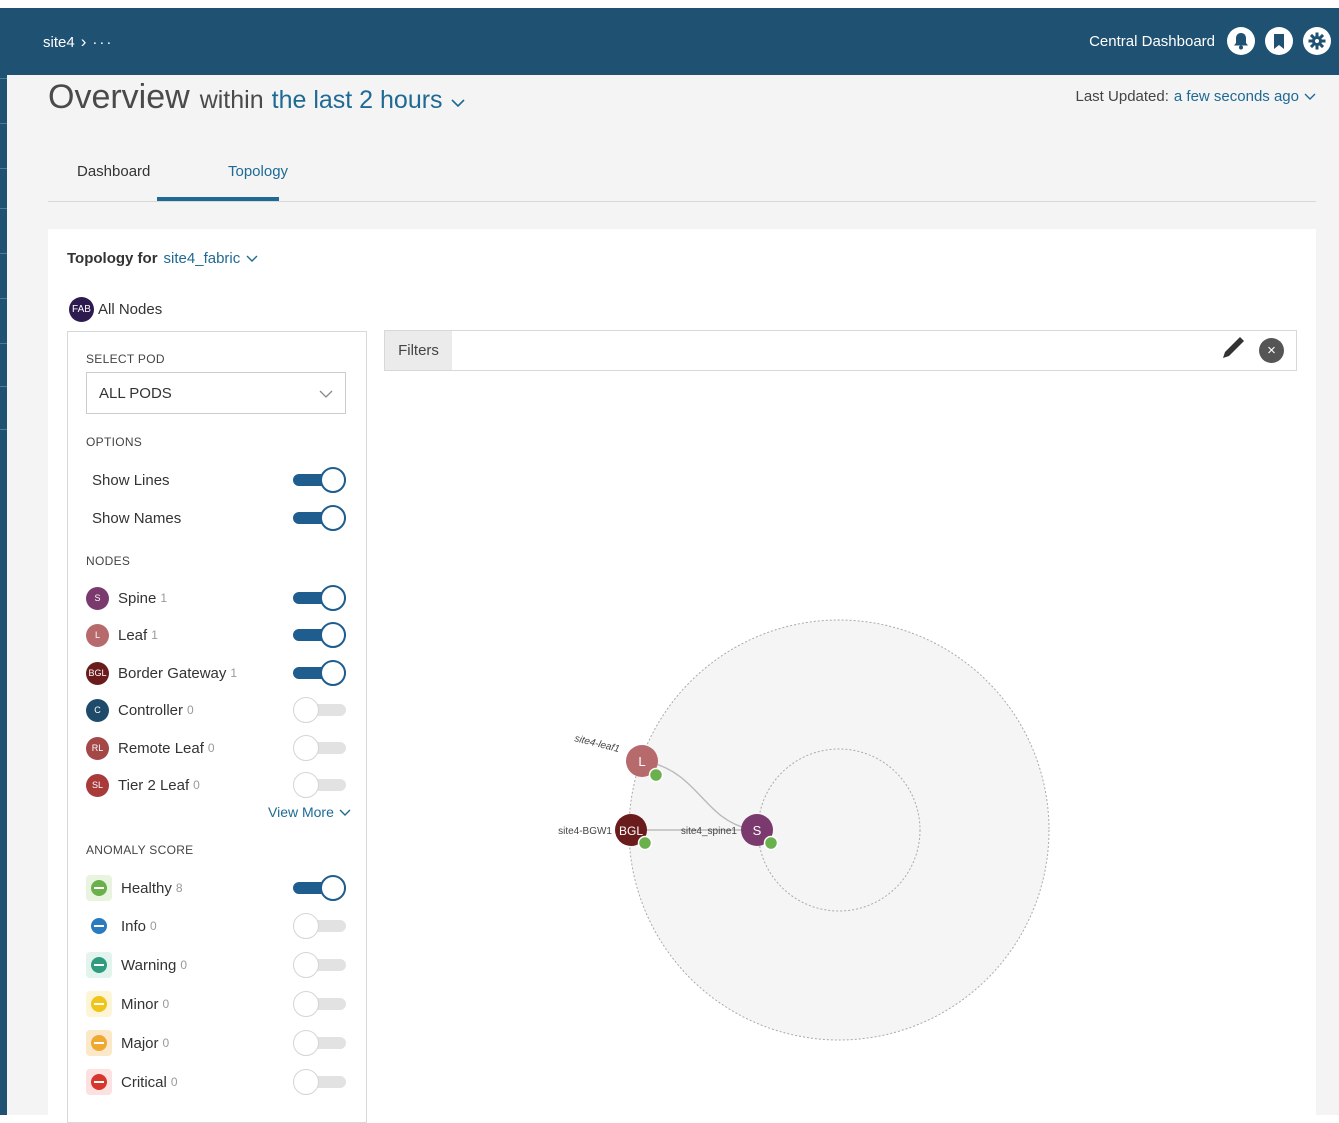 Image resolution: width=1339 pixels, height=1123 pixels. What do you see at coordinates (301, 812) in the screenshot?
I see `view-more-label: View More` at bounding box center [301, 812].